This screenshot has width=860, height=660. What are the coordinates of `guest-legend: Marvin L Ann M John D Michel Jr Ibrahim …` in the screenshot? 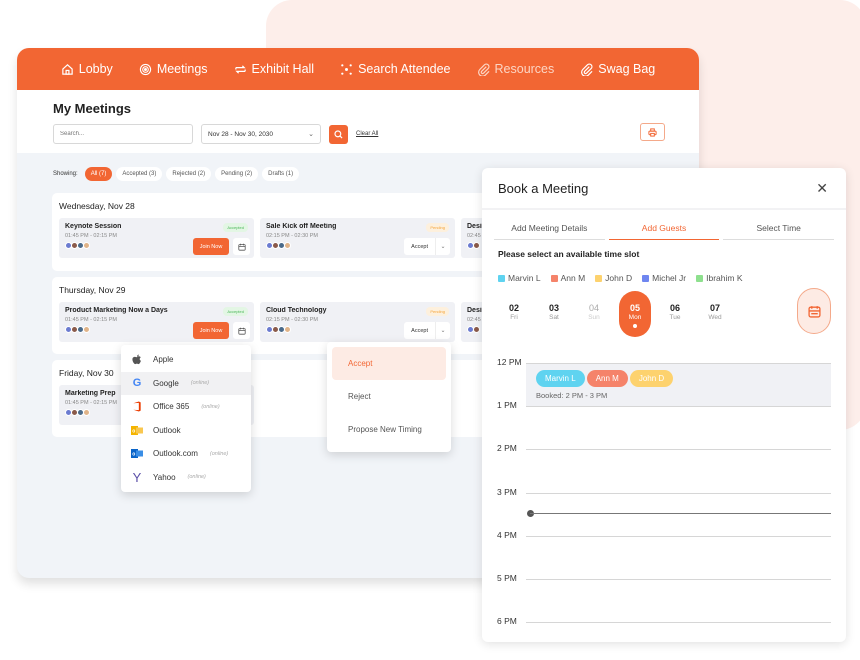 It's located at (664, 271).